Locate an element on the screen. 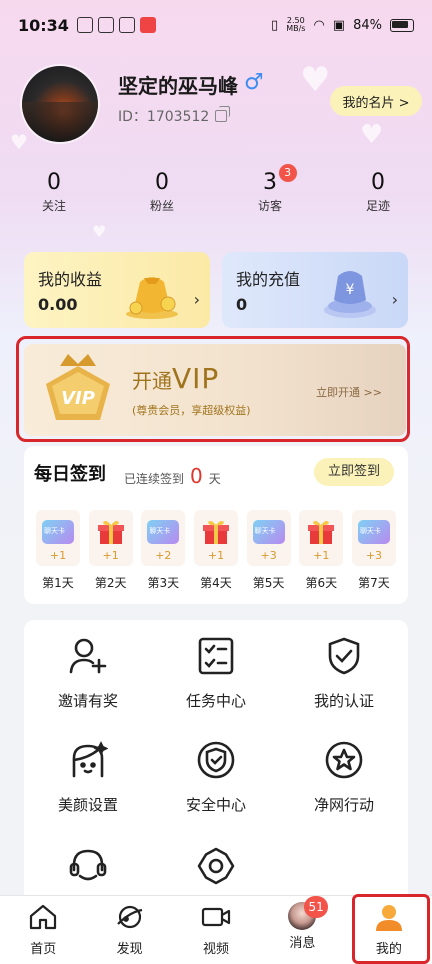  vibrate-icon: ▯ is located at coordinates (275, 25).